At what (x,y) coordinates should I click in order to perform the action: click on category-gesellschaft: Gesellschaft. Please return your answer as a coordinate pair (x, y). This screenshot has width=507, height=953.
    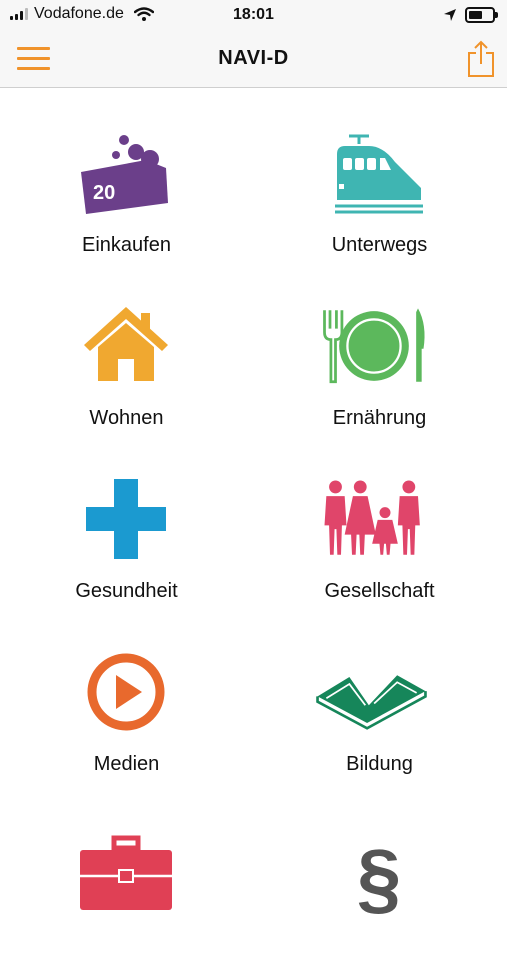
    Looking at the image, I should click on (379, 520).